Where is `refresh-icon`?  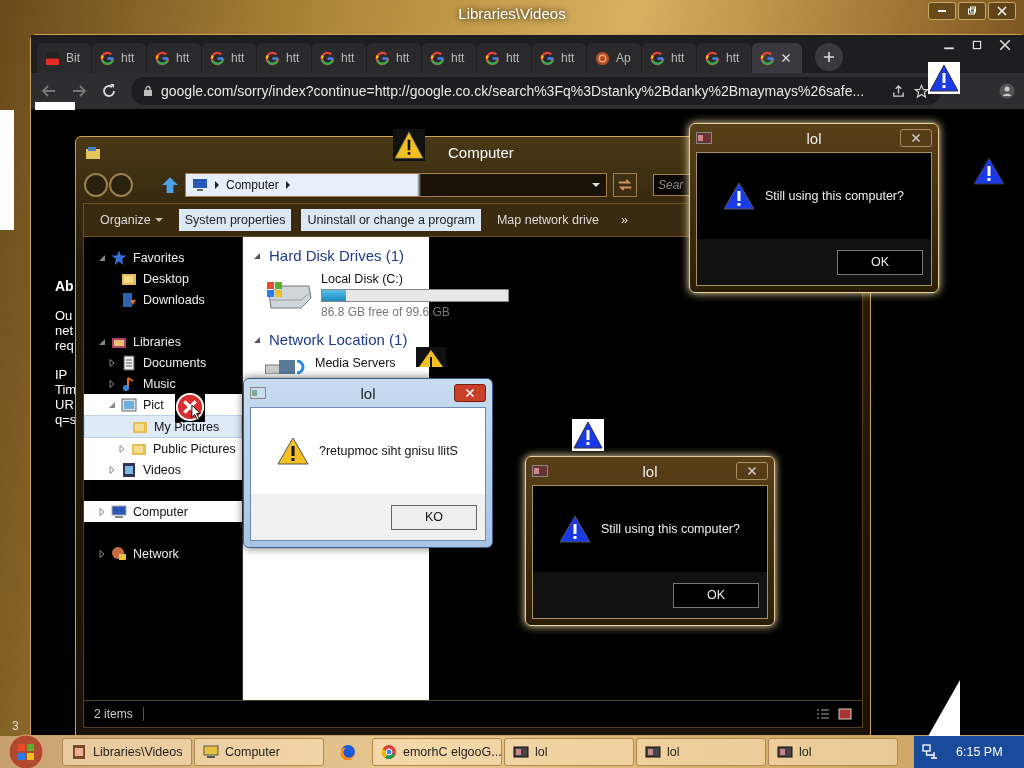 refresh-icon is located at coordinates (625, 185).